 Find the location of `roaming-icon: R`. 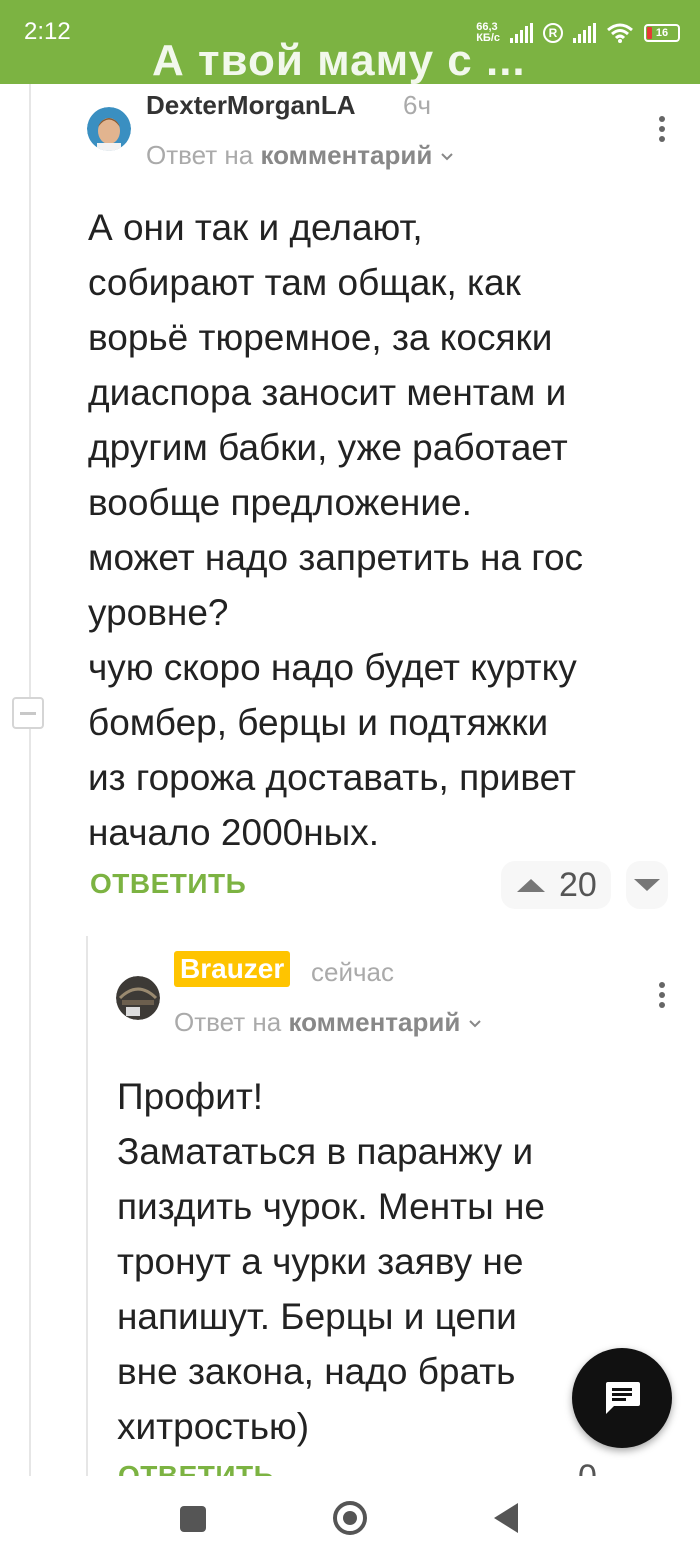

roaming-icon: R is located at coordinates (553, 33).